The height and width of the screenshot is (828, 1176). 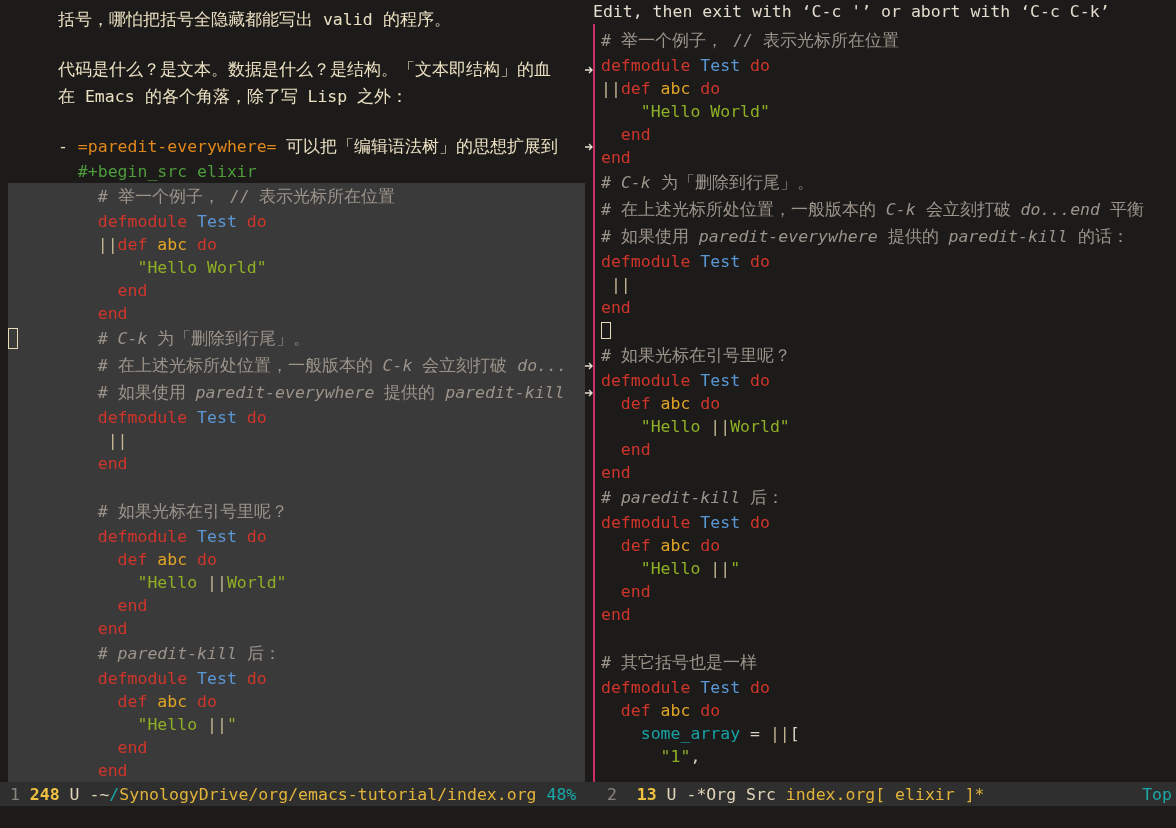 What do you see at coordinates (166, 171) in the screenshot?
I see `src-block-header: #+begin_src elixir` at bounding box center [166, 171].